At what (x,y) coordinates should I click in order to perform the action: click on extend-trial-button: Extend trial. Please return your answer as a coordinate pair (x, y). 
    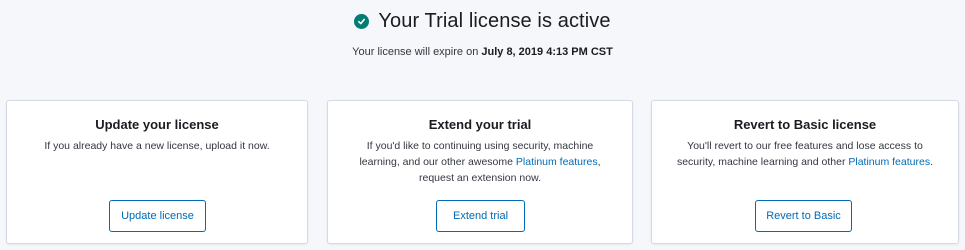
    Looking at the image, I should click on (480, 216).